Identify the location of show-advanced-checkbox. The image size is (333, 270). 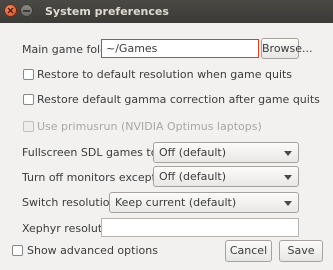
(17, 250).